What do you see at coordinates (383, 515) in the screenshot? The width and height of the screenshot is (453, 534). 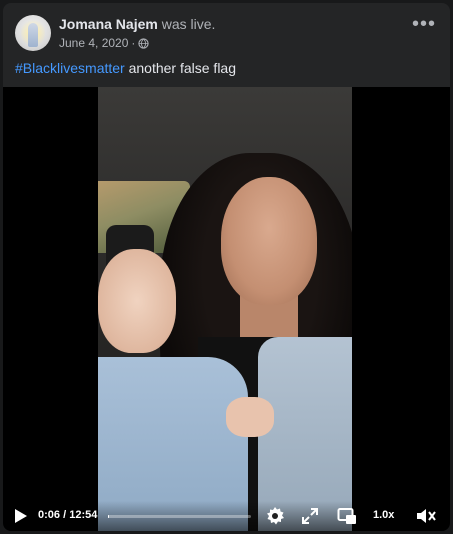 I see `playback-speed-button: 1.0x` at bounding box center [383, 515].